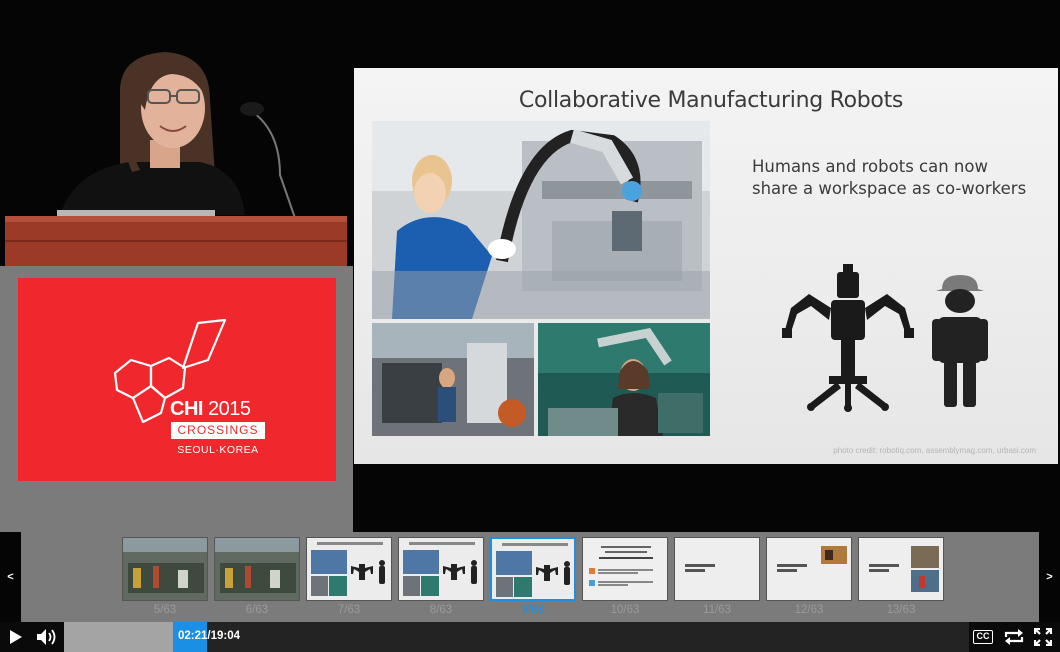 This screenshot has width=1060, height=652. I want to click on slide-thumbnail-label: 9/63, so click(533, 610).